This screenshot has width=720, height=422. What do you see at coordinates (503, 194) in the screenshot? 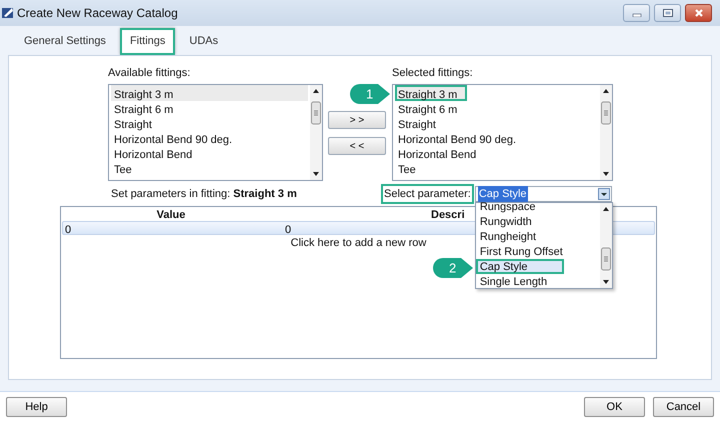
I see `parameter-value: Cap Style` at bounding box center [503, 194].